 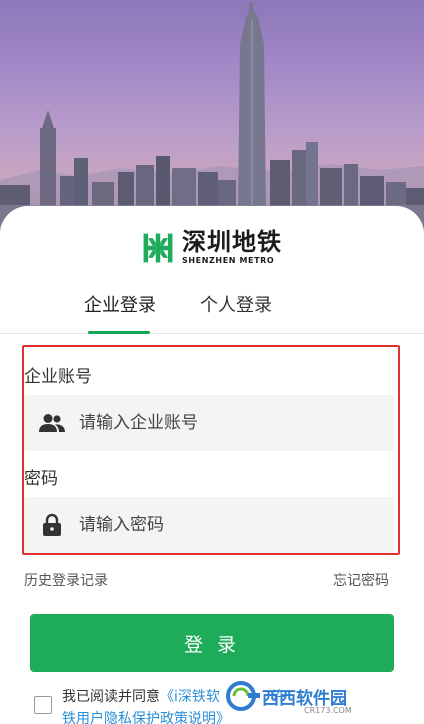 What do you see at coordinates (43, 705) in the screenshot?
I see `agreement-checkbox` at bounding box center [43, 705].